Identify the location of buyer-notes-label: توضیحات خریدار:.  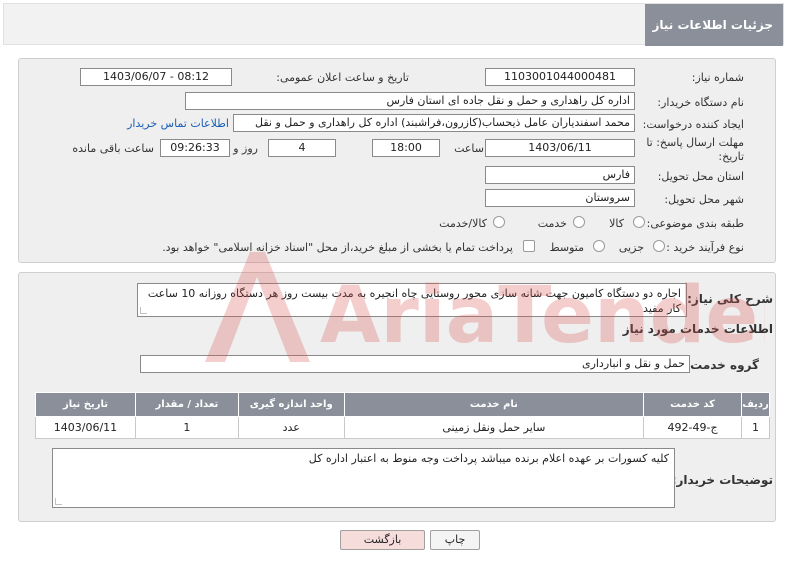
(722, 480).